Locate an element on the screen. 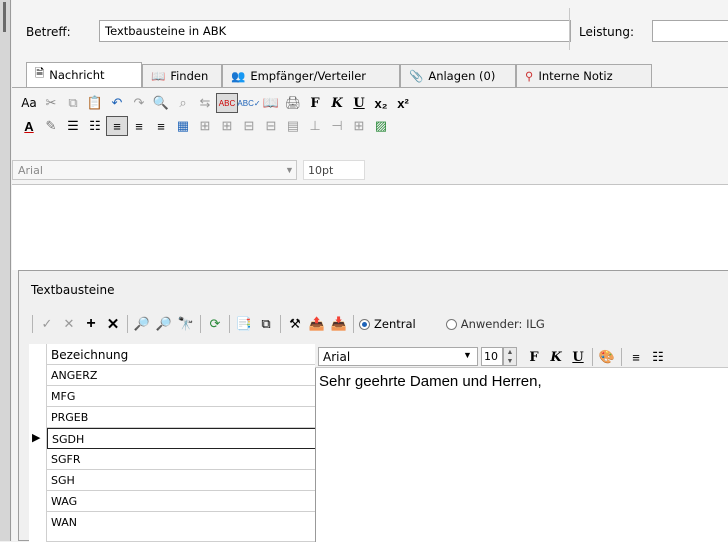  left-splitter is located at coordinates (5, 270).